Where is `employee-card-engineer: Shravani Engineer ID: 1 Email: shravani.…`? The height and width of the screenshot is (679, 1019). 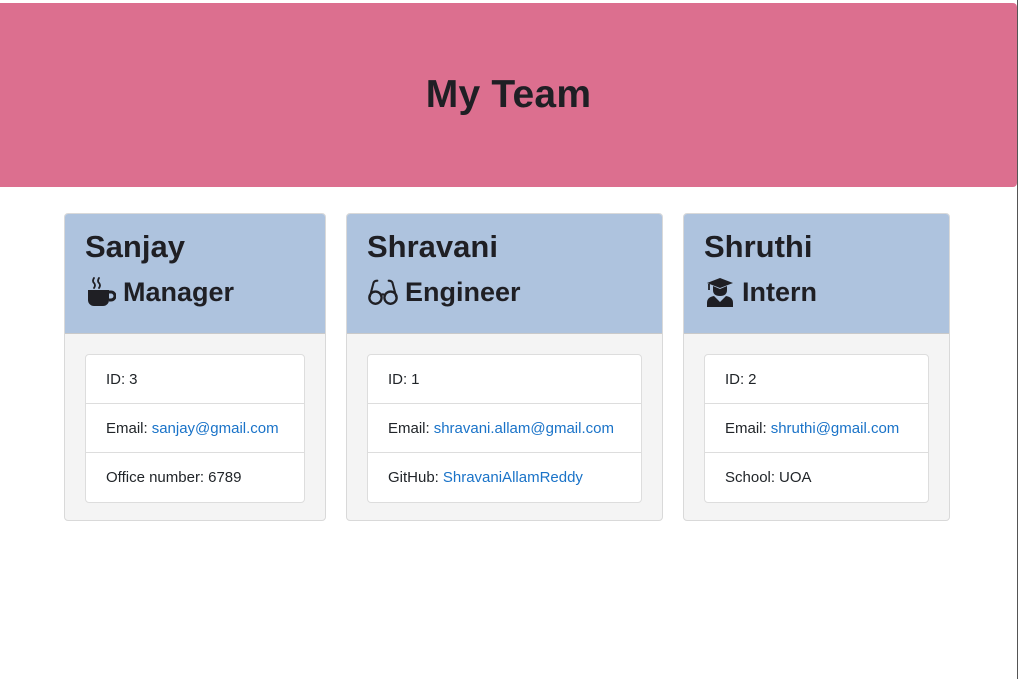 employee-card-engineer: Shravani Engineer ID: 1 Email: shravani.… is located at coordinates (504, 367).